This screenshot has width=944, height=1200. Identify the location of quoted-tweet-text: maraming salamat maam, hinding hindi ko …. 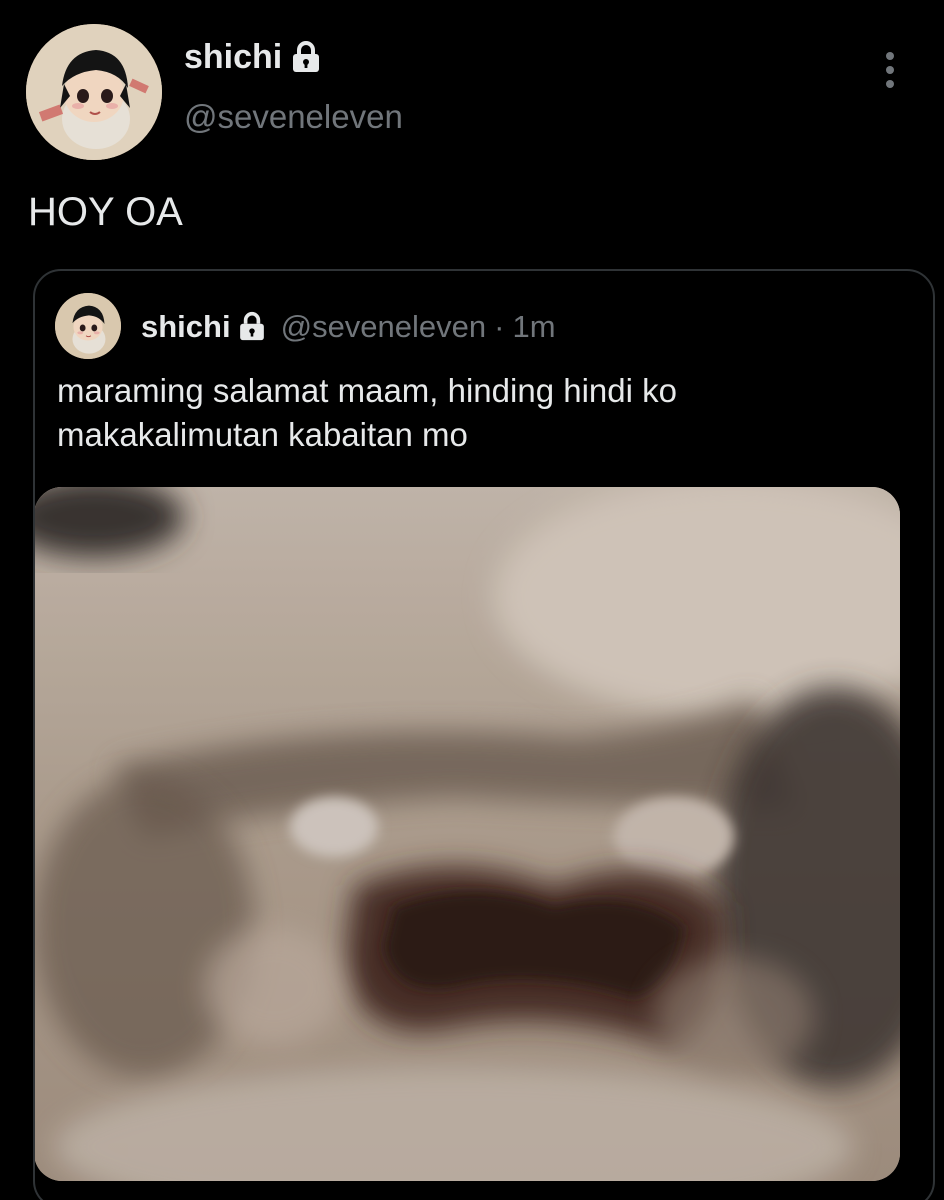
(367, 412).